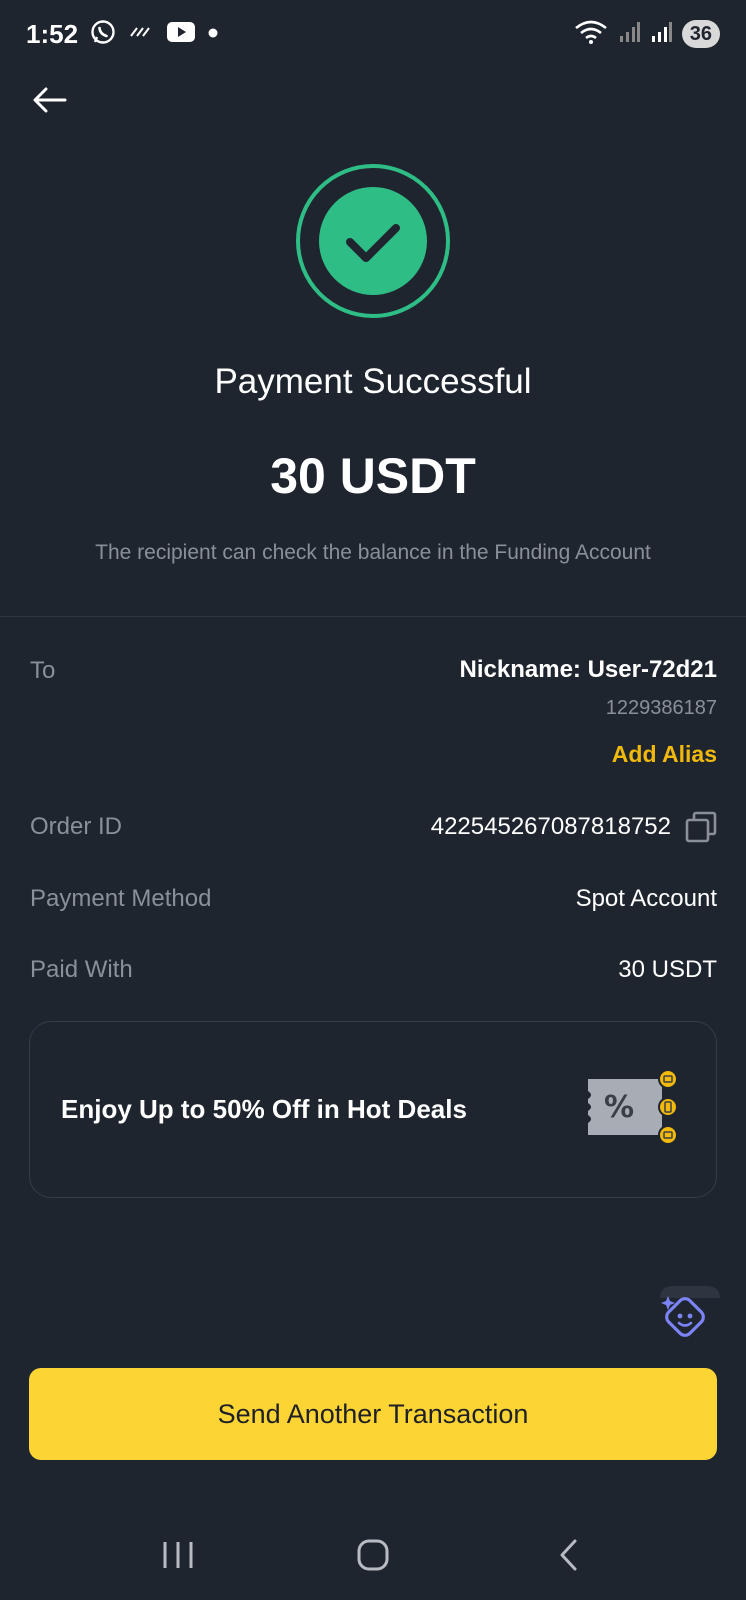 This screenshot has height=1600, width=746. I want to click on divider, so click(373, 616).